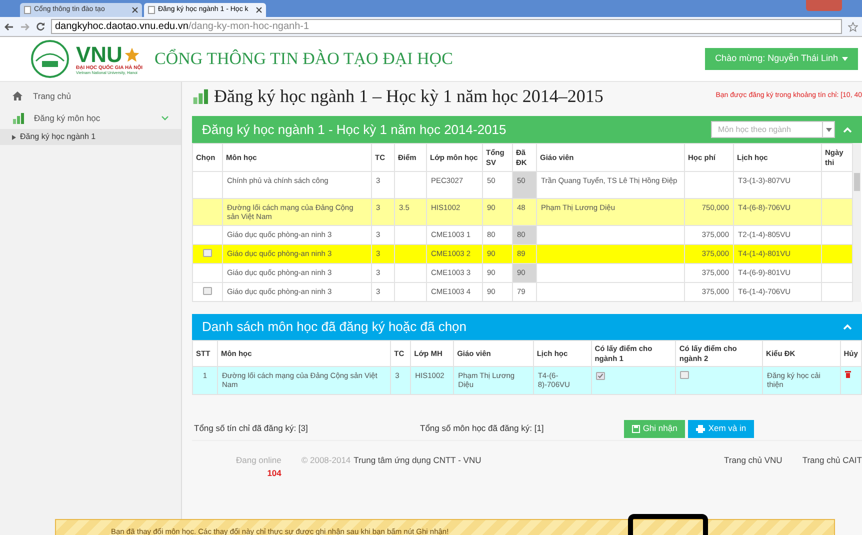  What do you see at coordinates (14, 137) in the screenshot?
I see `bullet-icon` at bounding box center [14, 137].